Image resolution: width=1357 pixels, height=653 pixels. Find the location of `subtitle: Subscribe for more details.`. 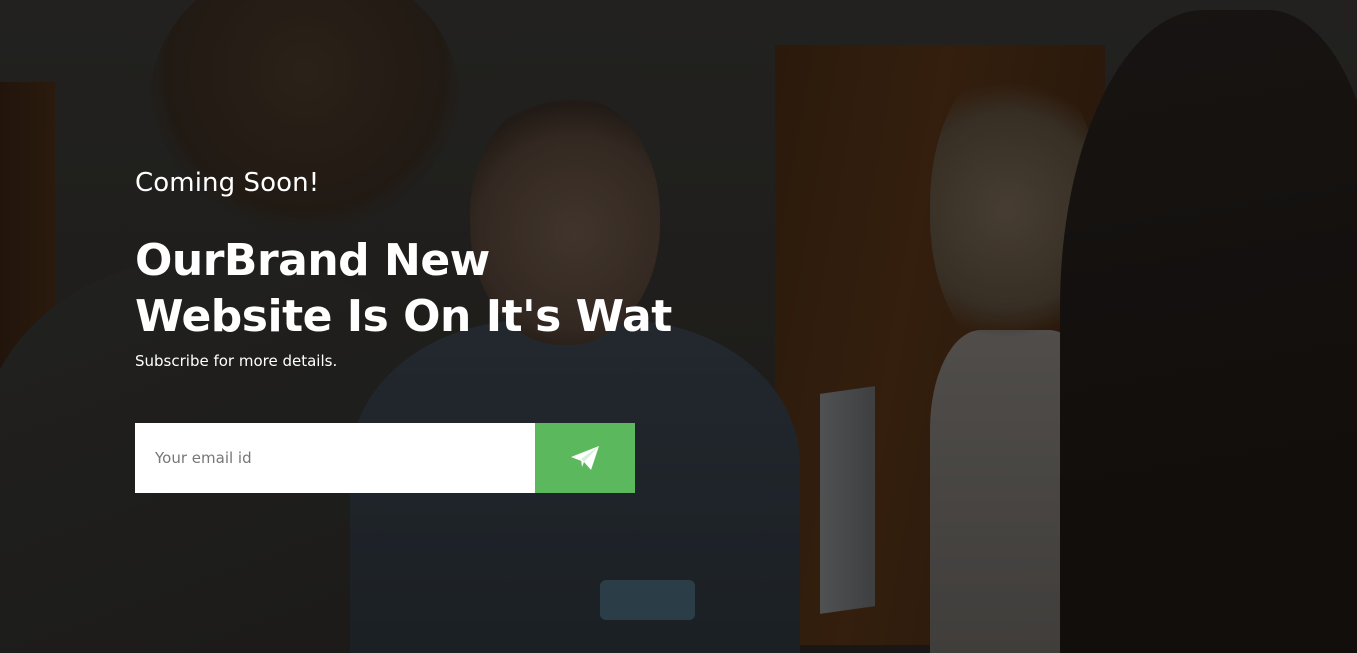

subtitle: Subscribe for more details. is located at coordinates (236, 361).